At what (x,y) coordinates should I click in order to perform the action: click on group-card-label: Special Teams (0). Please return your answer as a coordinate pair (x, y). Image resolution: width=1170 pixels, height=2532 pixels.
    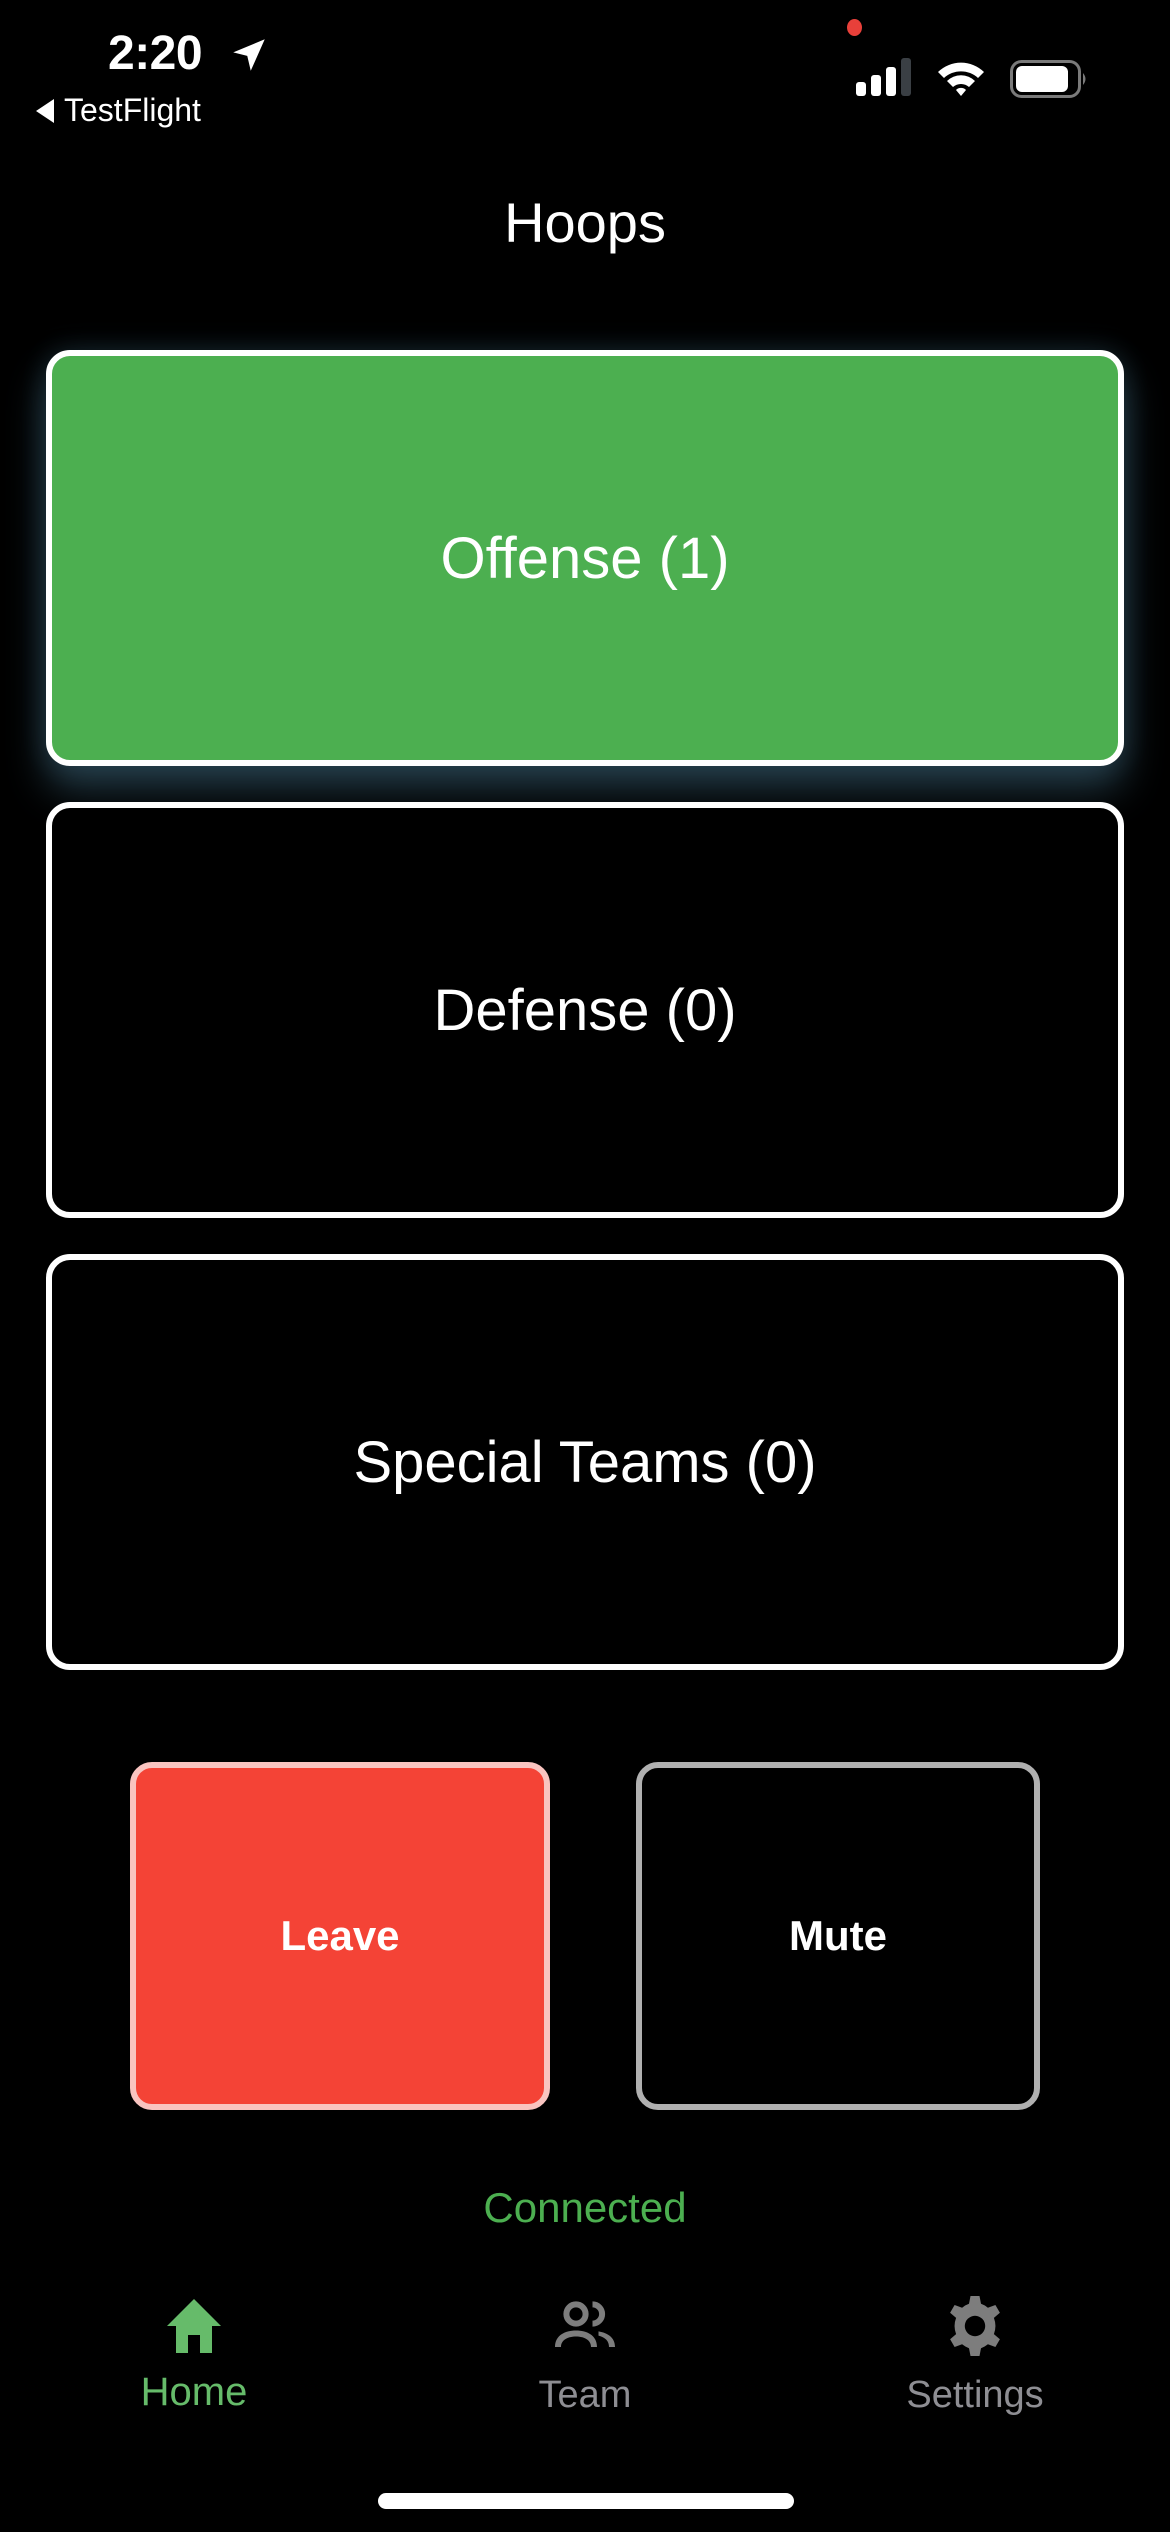
    Looking at the image, I should click on (585, 1462).